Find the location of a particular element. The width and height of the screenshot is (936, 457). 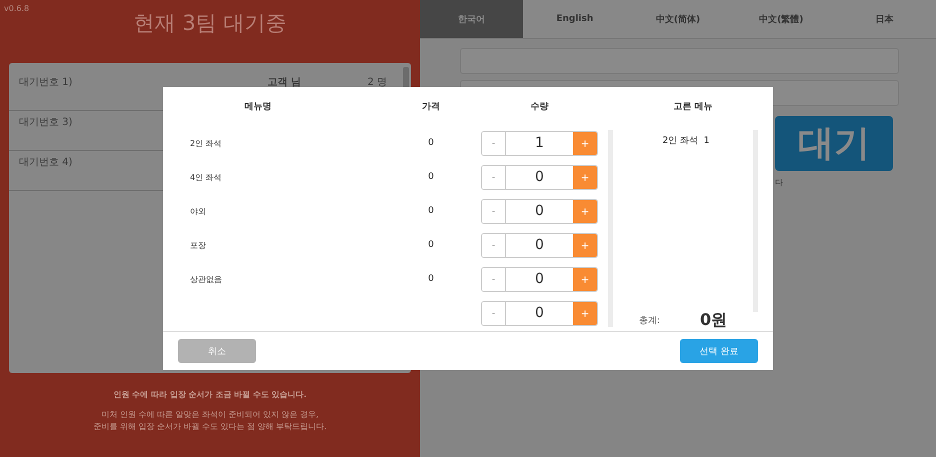

column-header: 고른 메뉴 is located at coordinates (693, 107).